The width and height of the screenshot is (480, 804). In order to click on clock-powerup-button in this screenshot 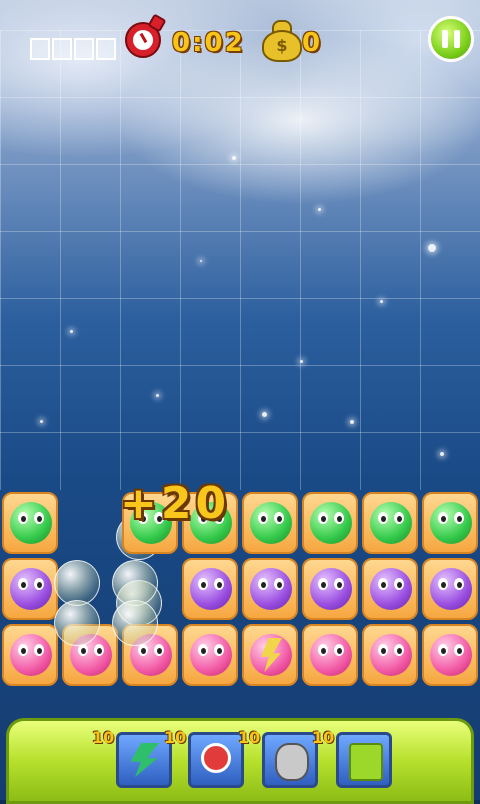, I will do `click(216, 760)`.